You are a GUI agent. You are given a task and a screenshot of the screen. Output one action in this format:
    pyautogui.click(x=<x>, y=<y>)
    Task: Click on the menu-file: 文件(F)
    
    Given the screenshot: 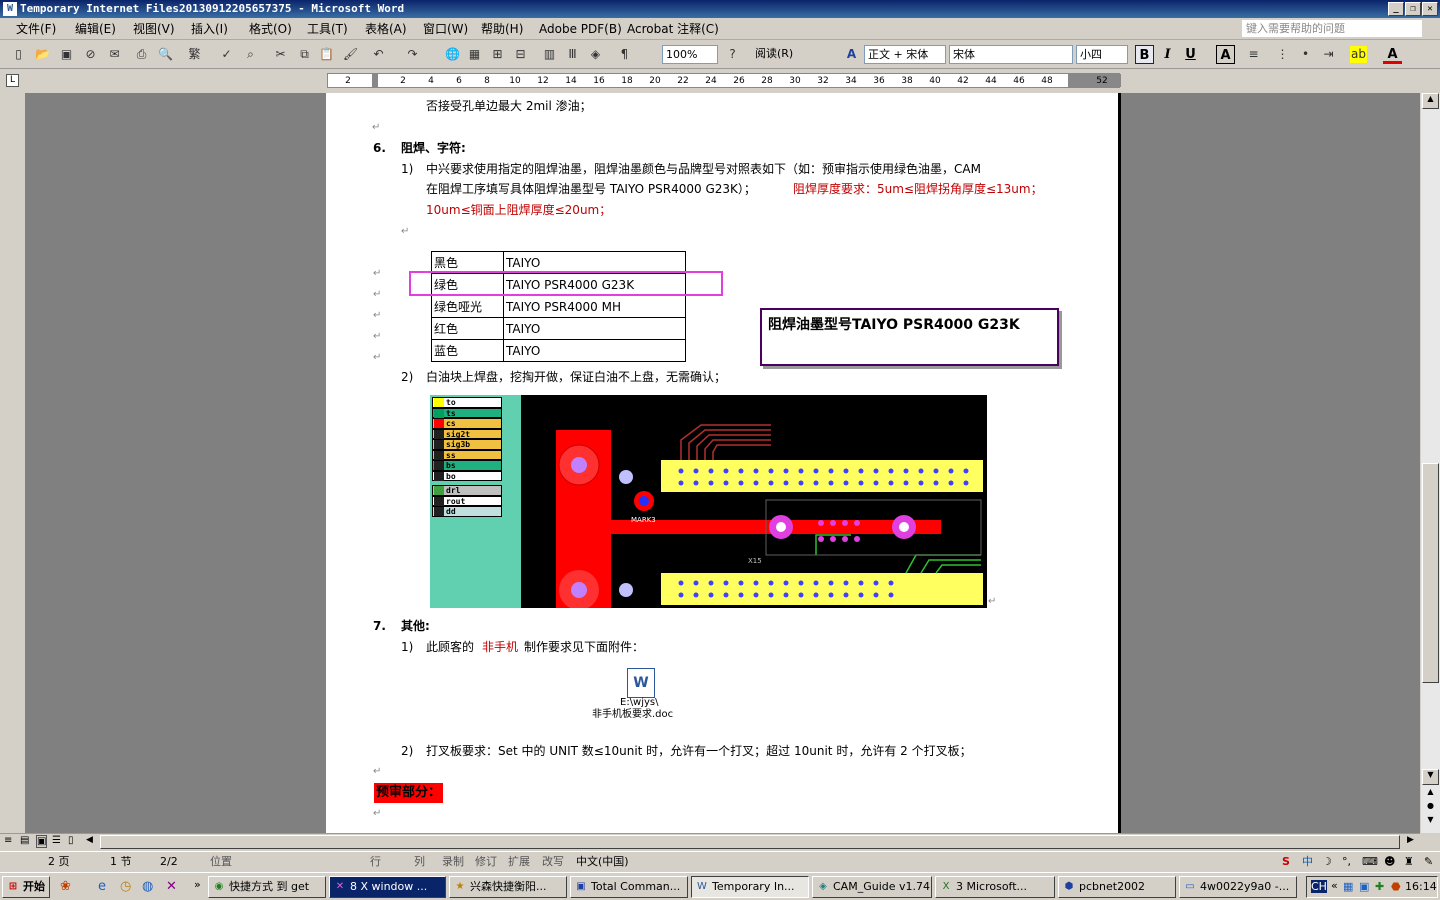 What is the action you would take?
    pyautogui.click(x=36, y=29)
    